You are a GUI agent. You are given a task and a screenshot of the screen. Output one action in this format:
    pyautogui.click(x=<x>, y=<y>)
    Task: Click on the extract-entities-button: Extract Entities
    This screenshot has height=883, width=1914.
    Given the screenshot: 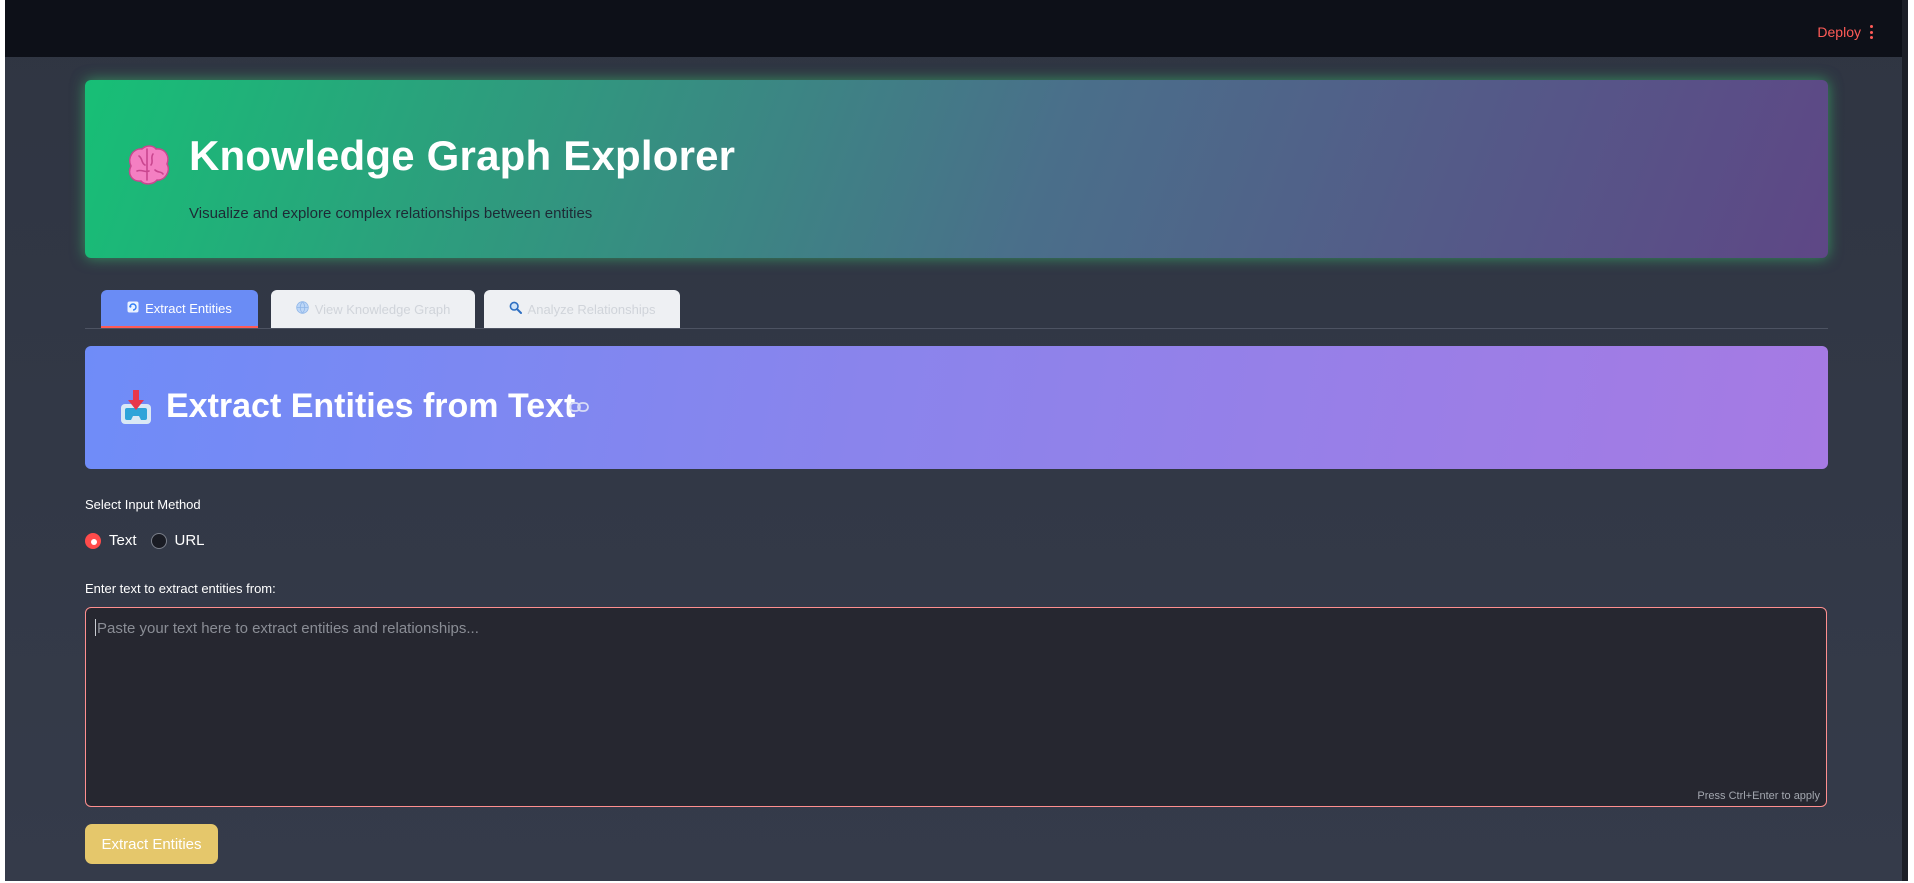 What is the action you would take?
    pyautogui.click(x=151, y=844)
    